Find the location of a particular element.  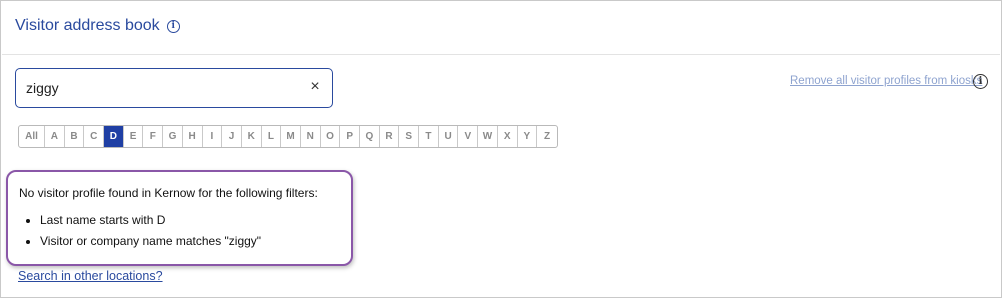

letter-filter-b: B is located at coordinates (75, 136).